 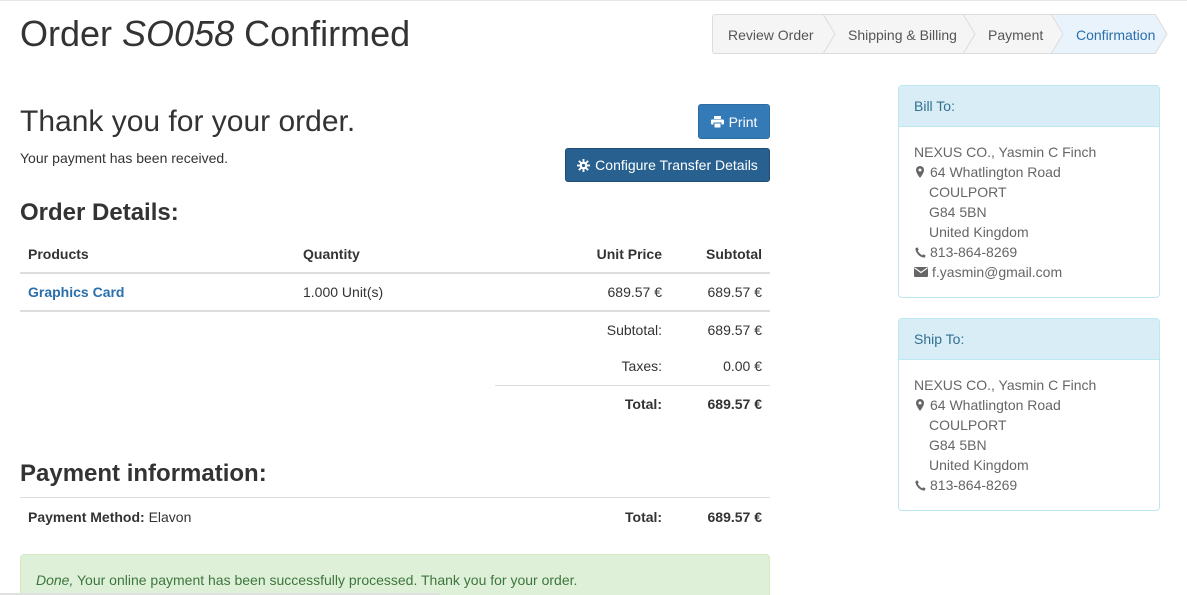 What do you see at coordinates (958, 212) in the screenshot?
I see `bill-to-zip: G84 5BN` at bounding box center [958, 212].